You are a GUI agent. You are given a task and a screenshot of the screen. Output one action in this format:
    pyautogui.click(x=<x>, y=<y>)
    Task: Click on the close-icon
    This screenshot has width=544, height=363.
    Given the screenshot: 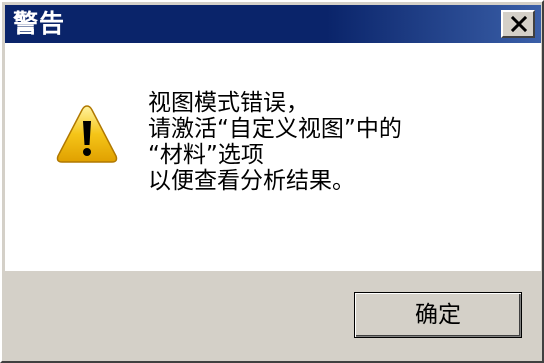 What is the action you would take?
    pyautogui.click(x=519, y=24)
    